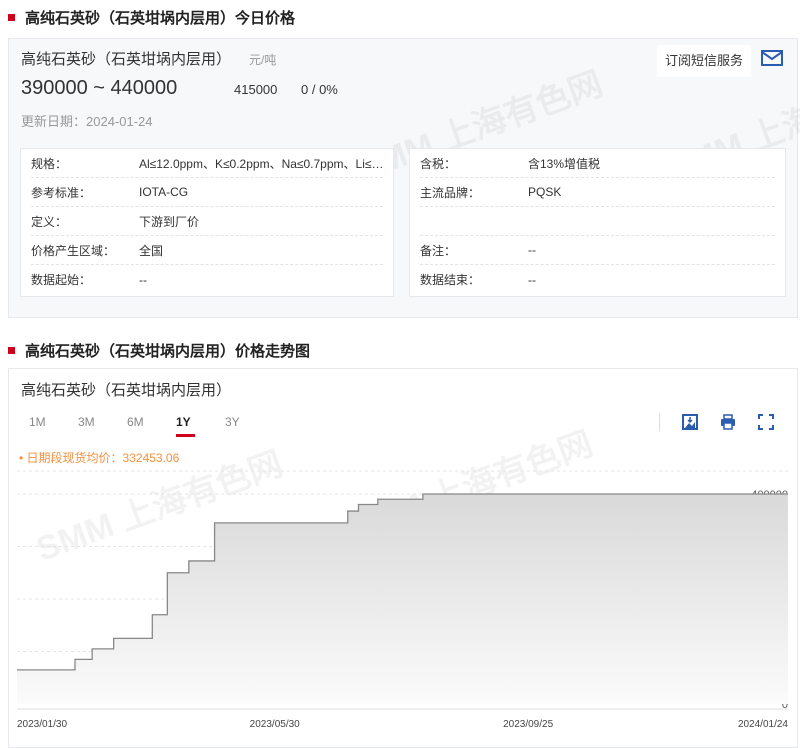  Describe the element at coordinates (597, 192) in the screenshot. I see `spec-row: 主流品牌： PQSK` at that location.